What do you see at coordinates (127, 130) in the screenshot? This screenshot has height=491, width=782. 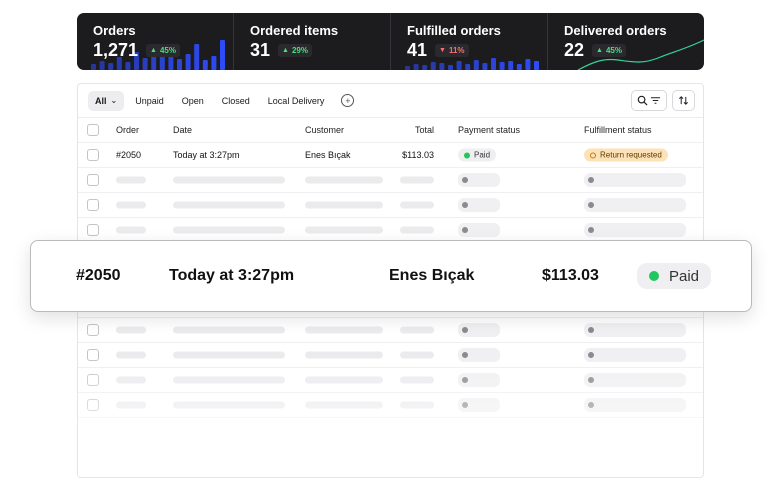 I see `column-order: Order` at bounding box center [127, 130].